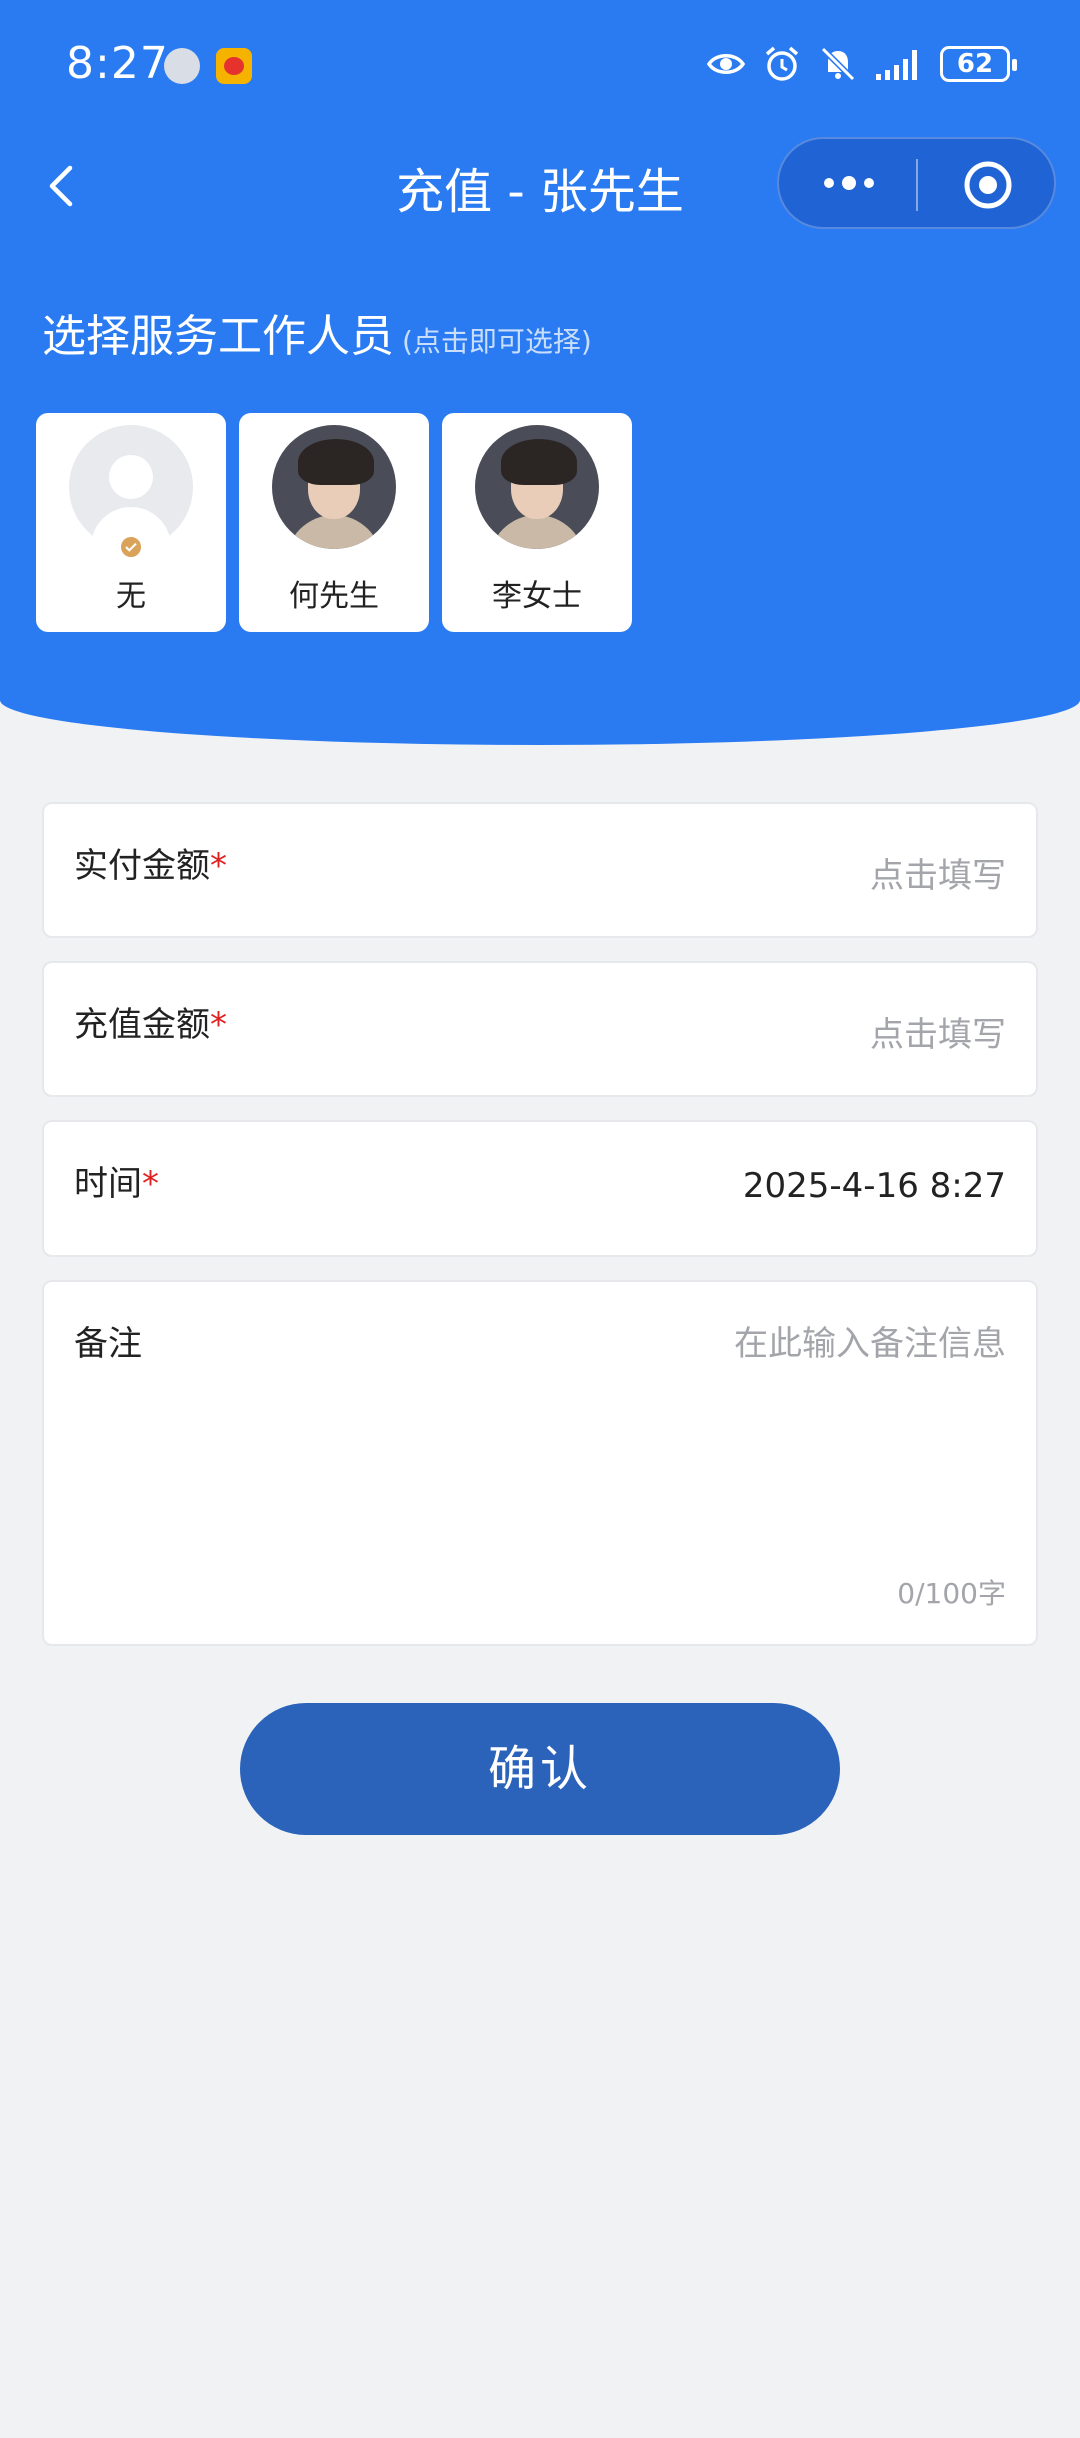  What do you see at coordinates (108, 1344) in the screenshot?
I see `remark-label: 备注` at bounding box center [108, 1344].